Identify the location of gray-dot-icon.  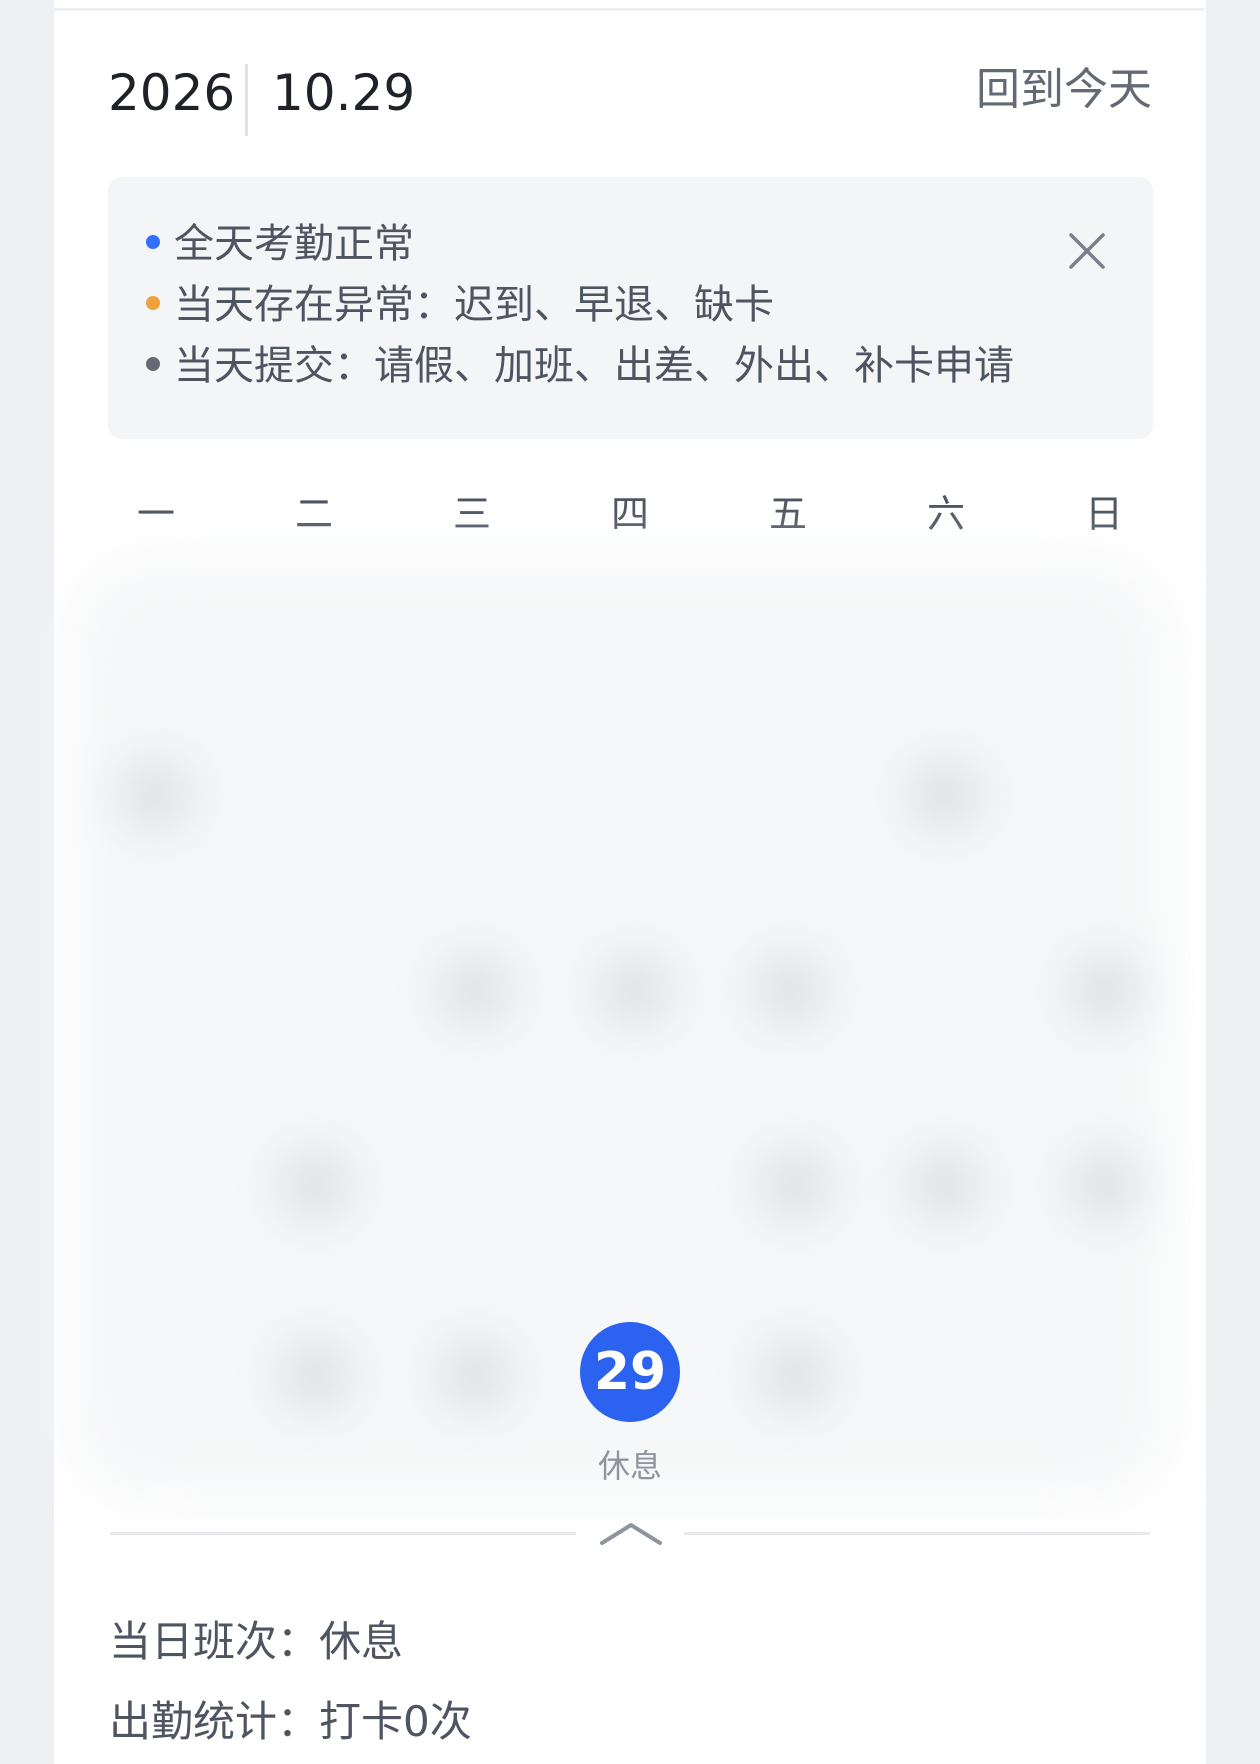
(153, 364).